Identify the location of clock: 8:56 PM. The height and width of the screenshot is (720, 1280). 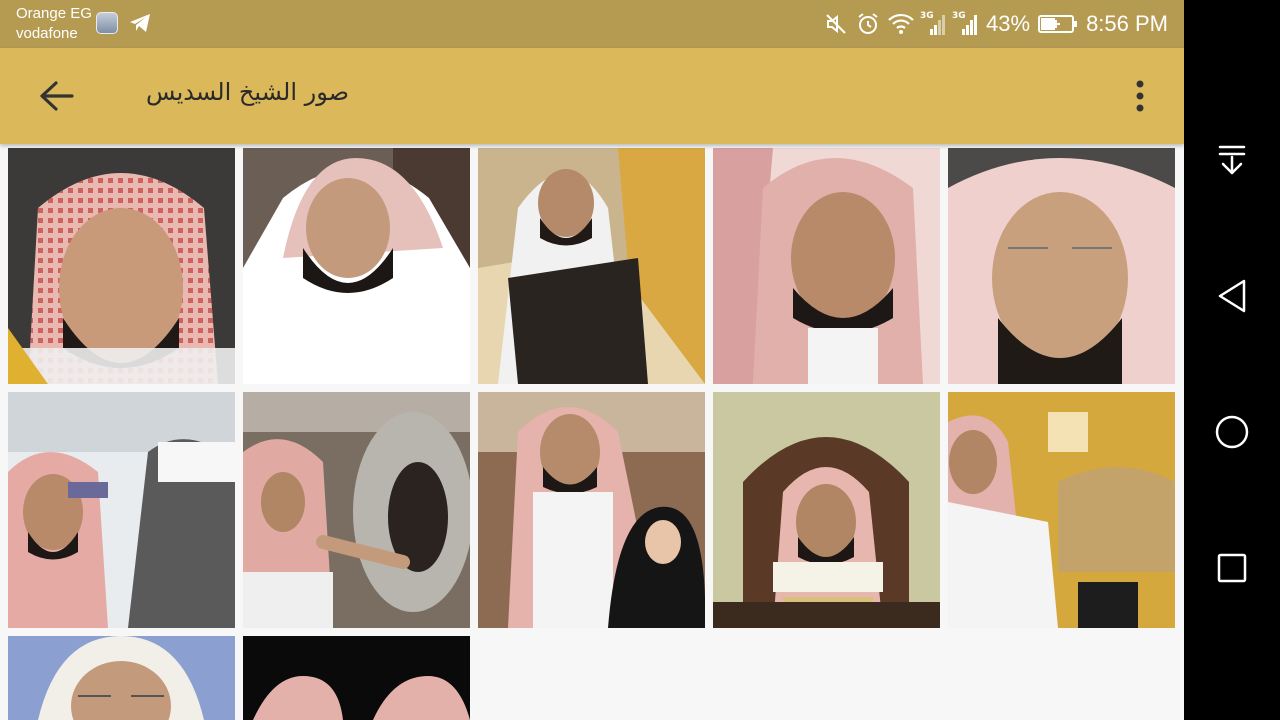
(1127, 23).